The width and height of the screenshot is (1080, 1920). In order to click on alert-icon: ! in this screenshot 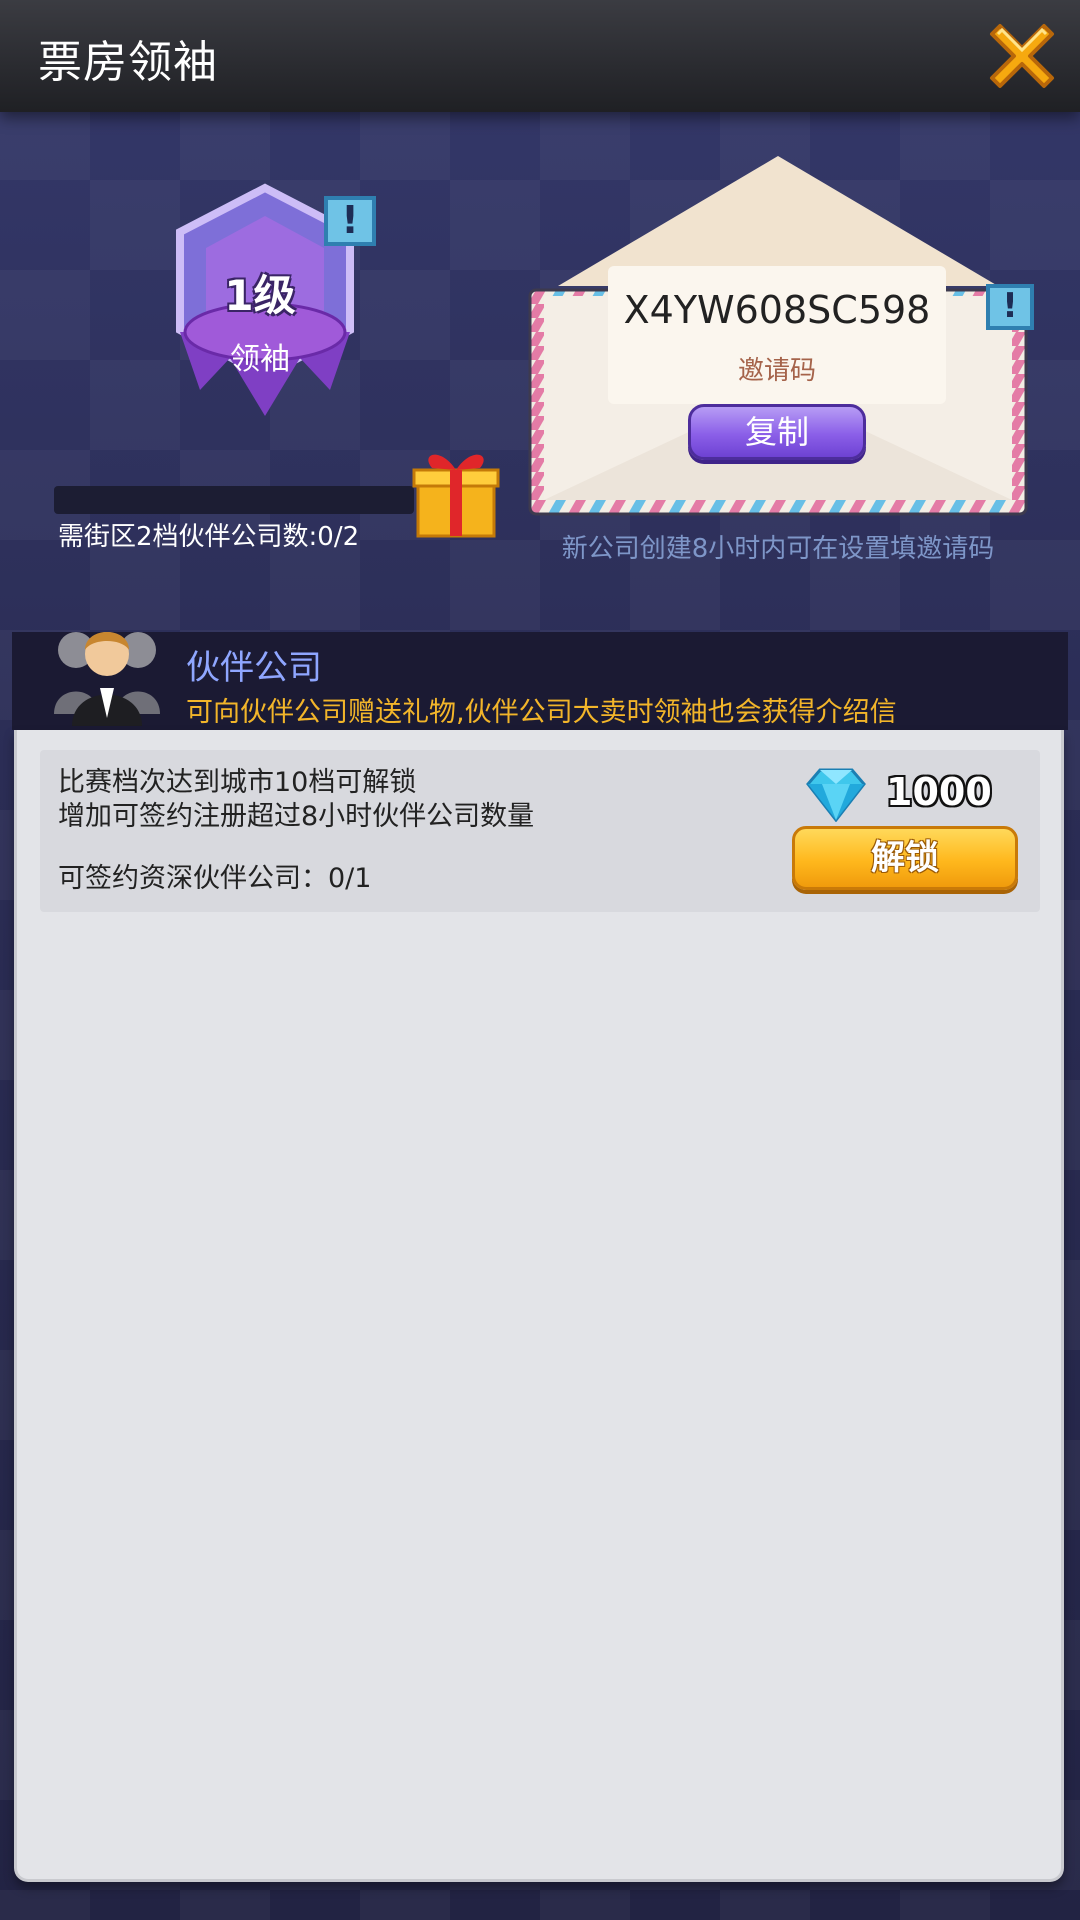, I will do `click(350, 221)`.